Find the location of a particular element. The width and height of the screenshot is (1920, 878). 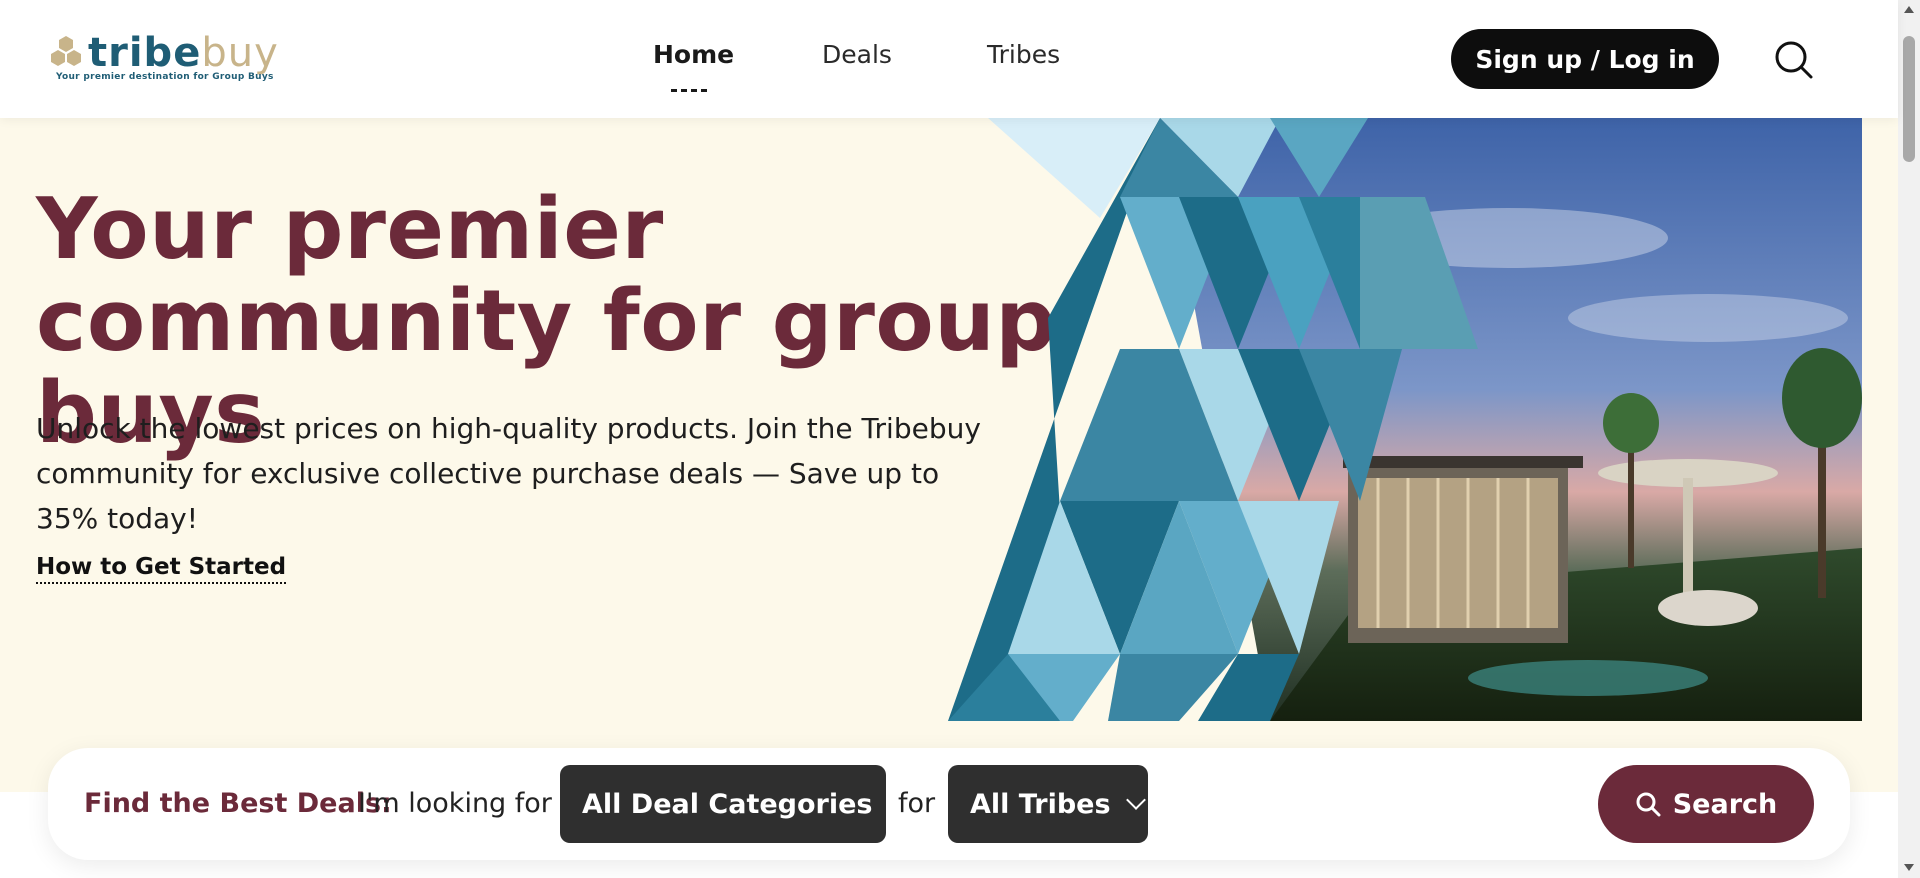

scroll-down-arrow-icon is located at coordinates (1909, 867).